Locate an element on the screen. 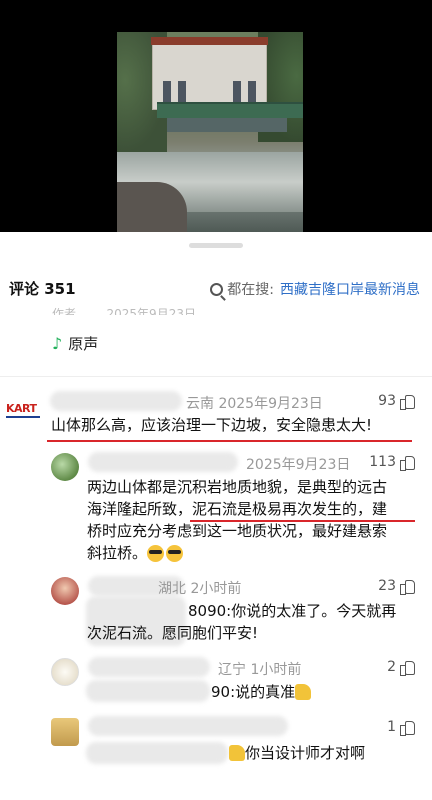 This screenshot has width=432, height=800. trending-search: 都在搜: 西藏吉隆口岸最新消息 is located at coordinates (315, 289).